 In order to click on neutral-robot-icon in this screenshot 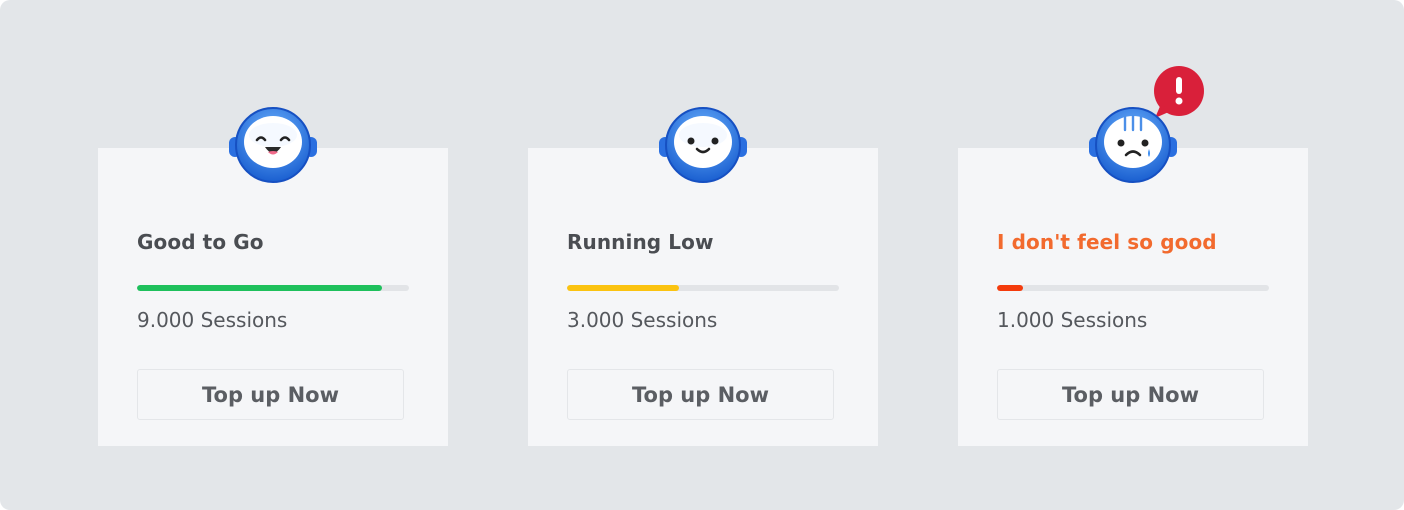, I will do `click(703, 146)`.